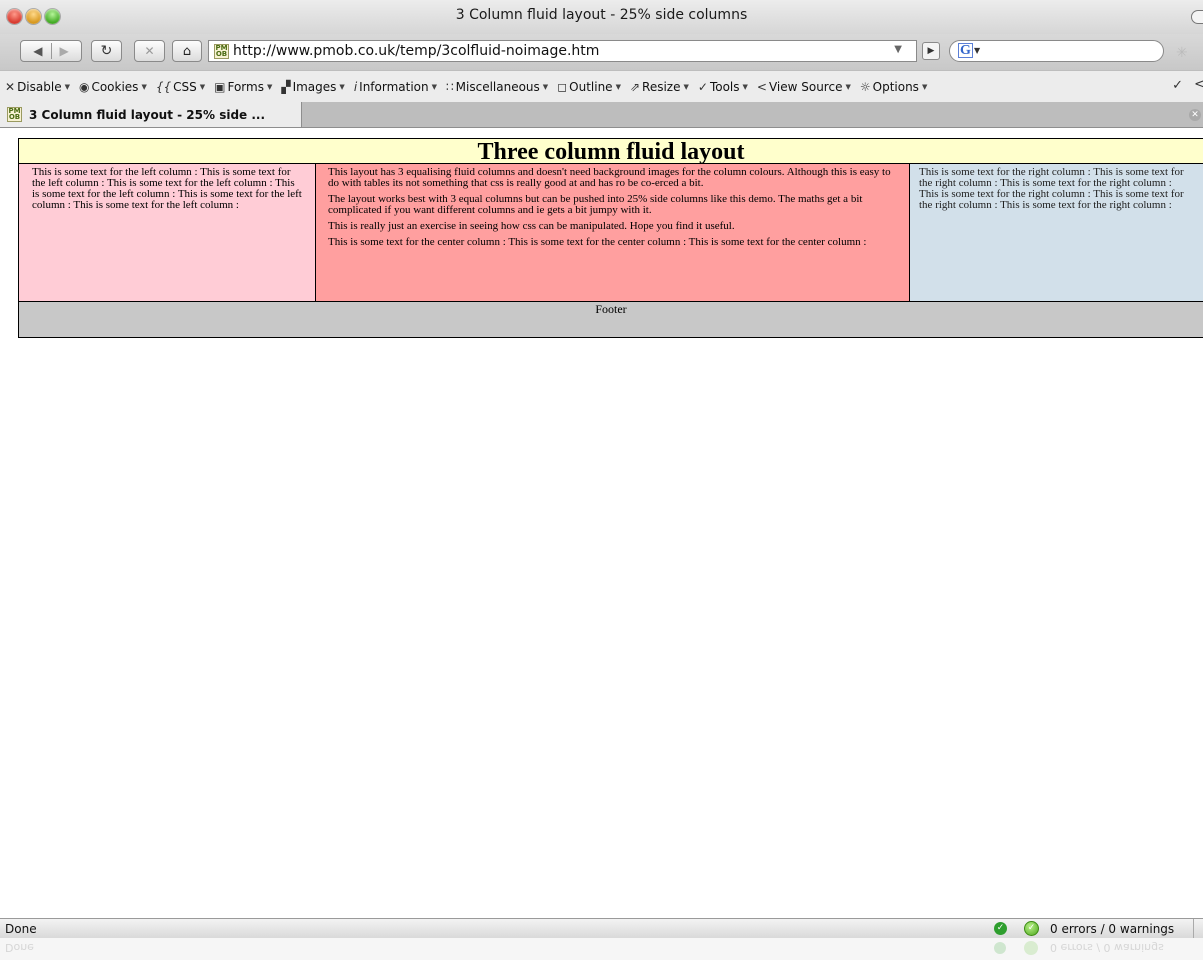  Describe the element at coordinates (1000, 948) in the screenshot. I see `ok-status-icon-reflection` at that location.